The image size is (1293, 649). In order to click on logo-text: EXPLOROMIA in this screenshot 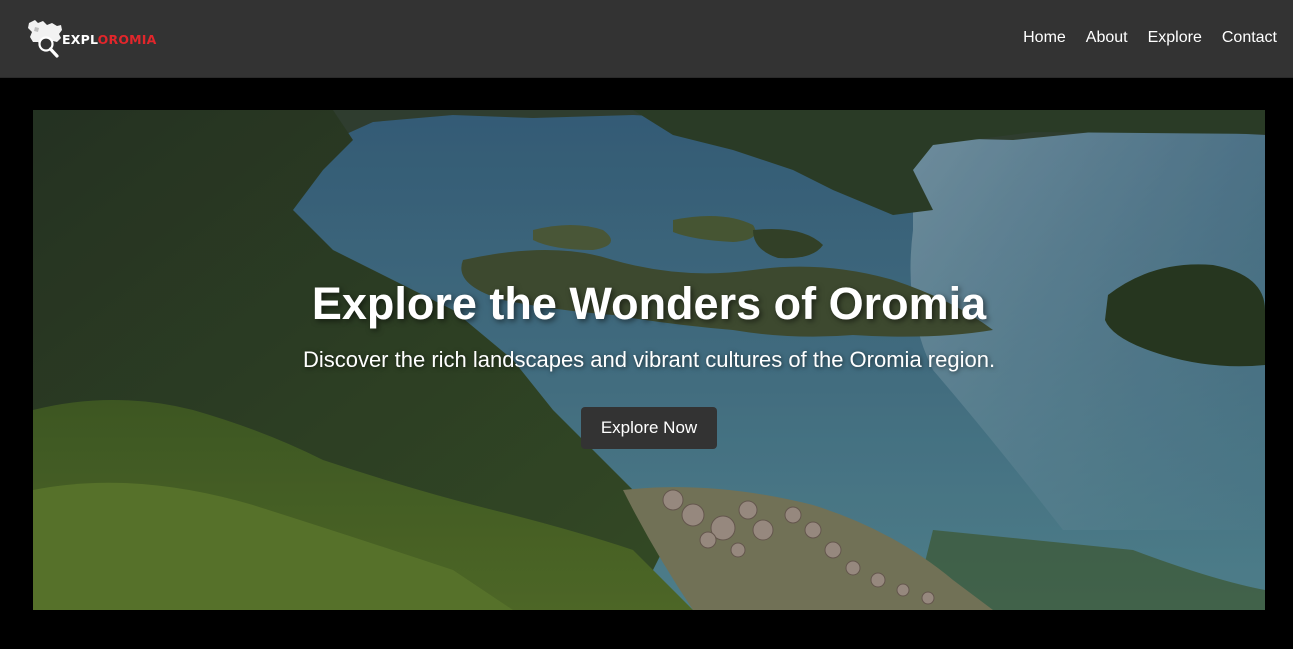, I will do `click(109, 39)`.